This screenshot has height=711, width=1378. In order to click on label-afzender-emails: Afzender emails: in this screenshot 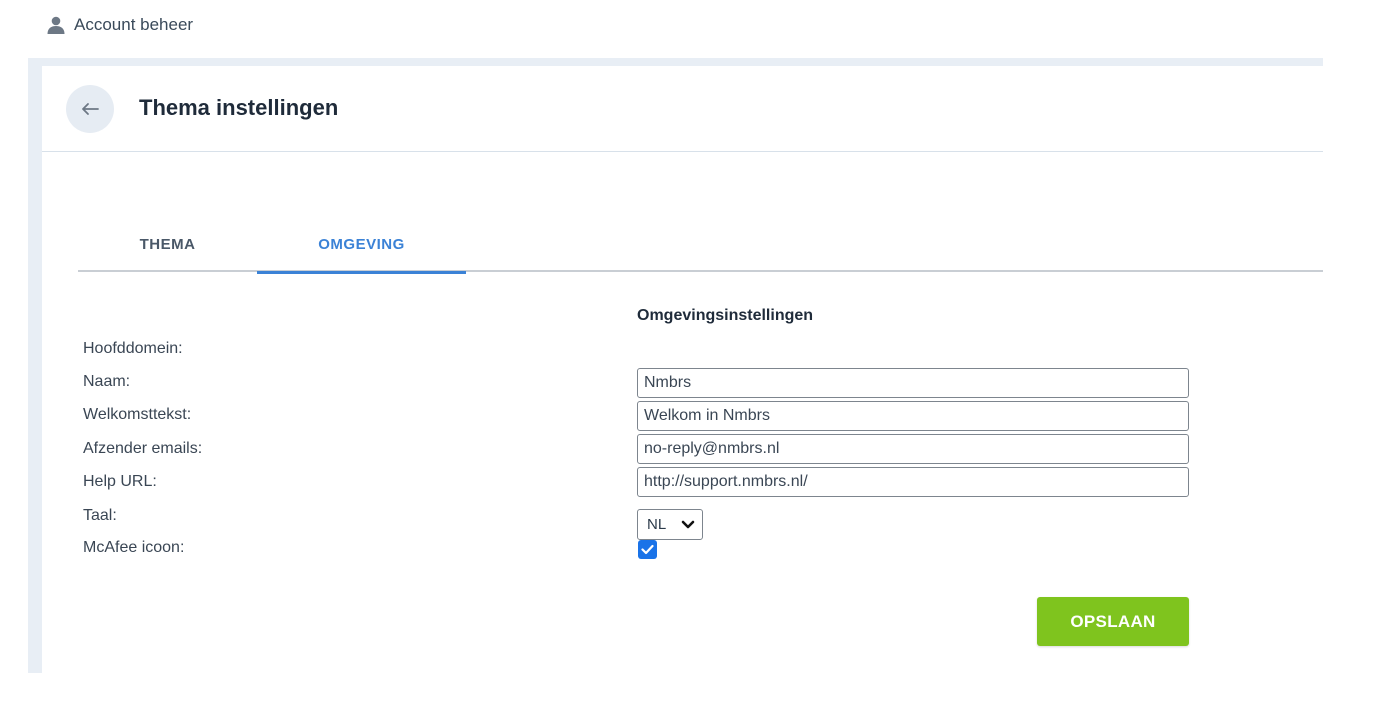, I will do `click(143, 448)`.